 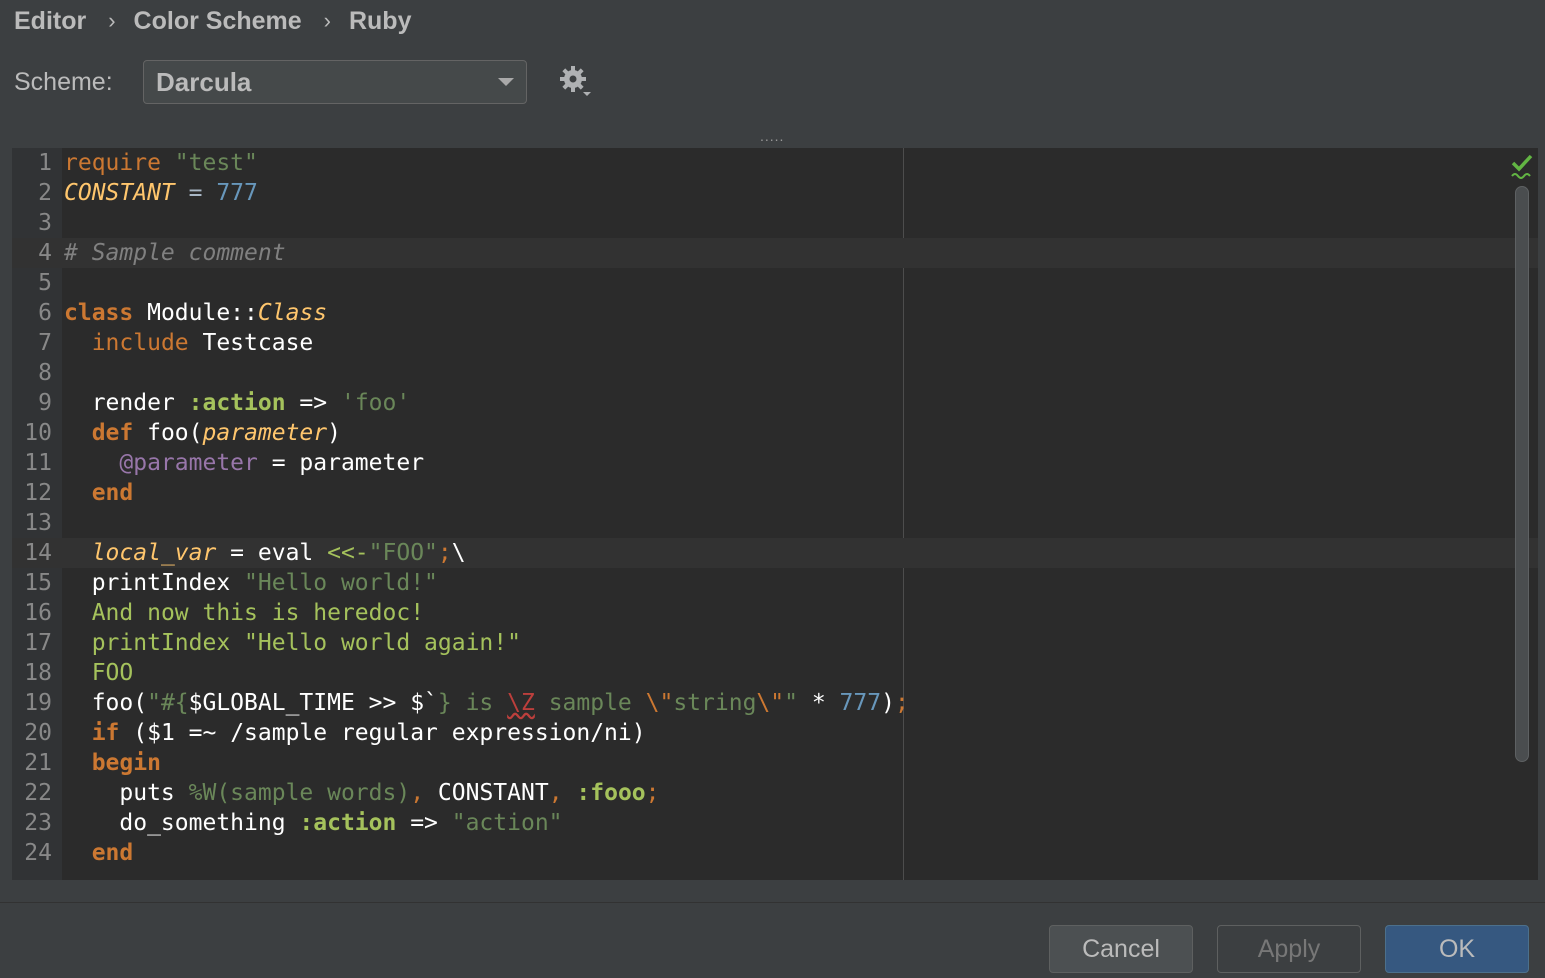 I want to click on ok-button: OK, so click(x=1457, y=949).